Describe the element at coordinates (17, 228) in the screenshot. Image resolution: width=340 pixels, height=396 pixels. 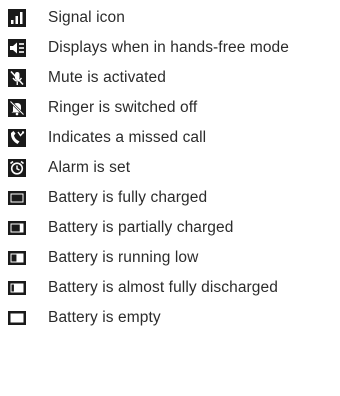
I see `battery-partial-icon` at that location.